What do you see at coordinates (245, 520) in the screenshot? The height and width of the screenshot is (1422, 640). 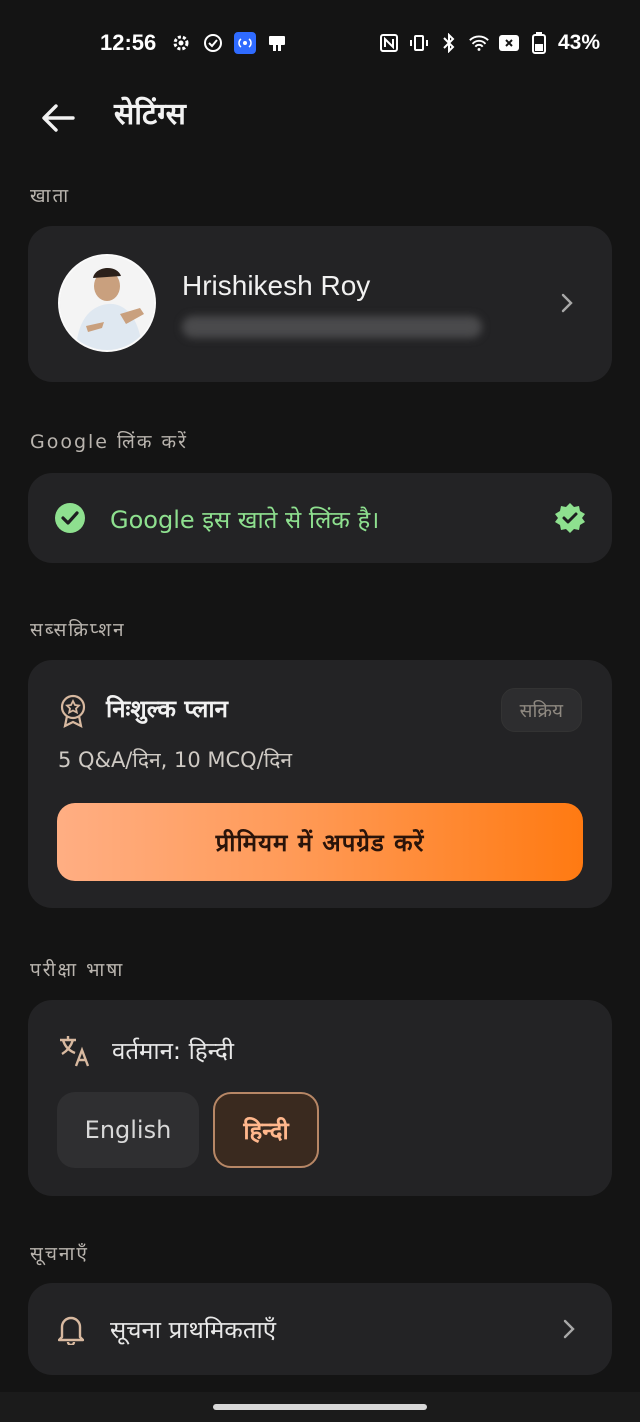 I see `google-link-status: Google इस खाते से लिंक है।` at bounding box center [245, 520].